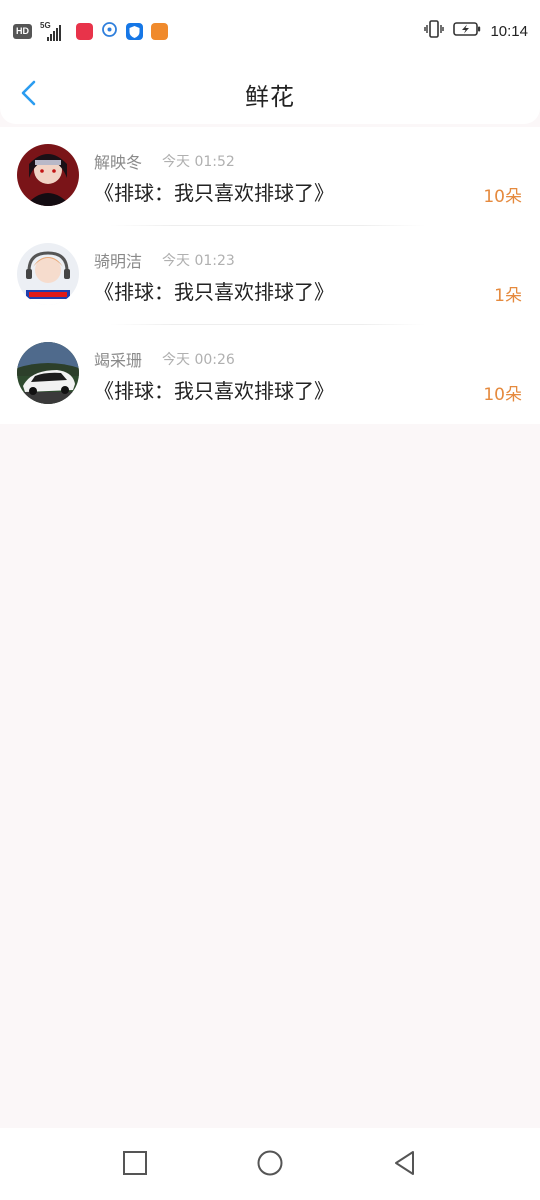 Image resolution: width=540 pixels, height=1200 pixels. I want to click on vibrate-icon, so click(434, 31).